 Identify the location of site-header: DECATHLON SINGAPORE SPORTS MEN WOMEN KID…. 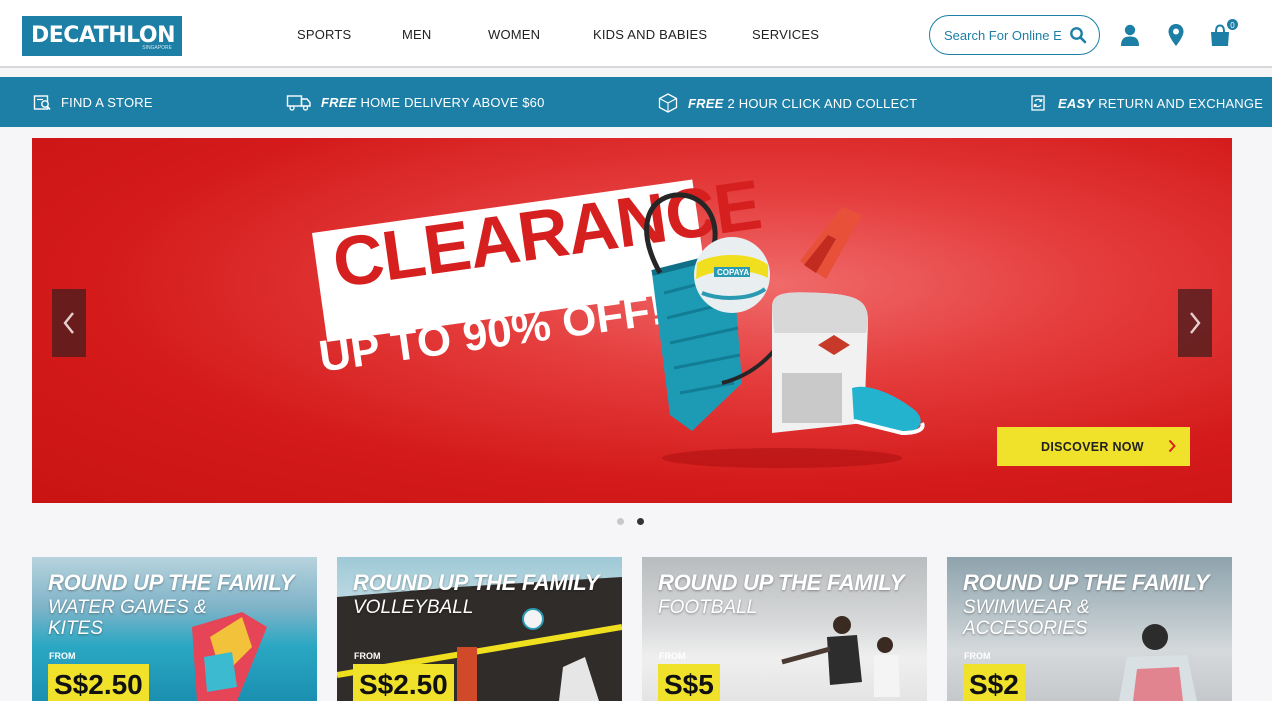
(636, 34).